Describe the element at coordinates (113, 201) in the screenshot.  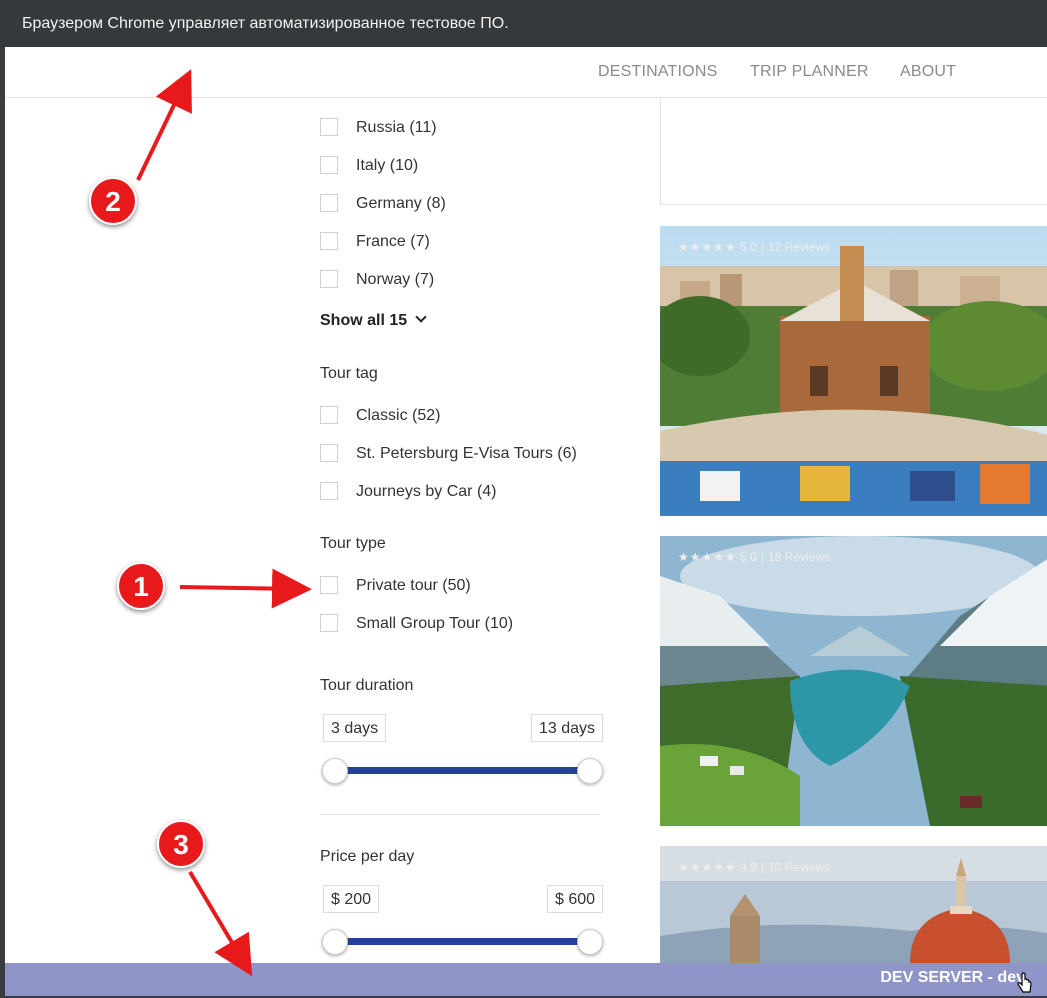
I see `annotation-badge-2: 2` at that location.